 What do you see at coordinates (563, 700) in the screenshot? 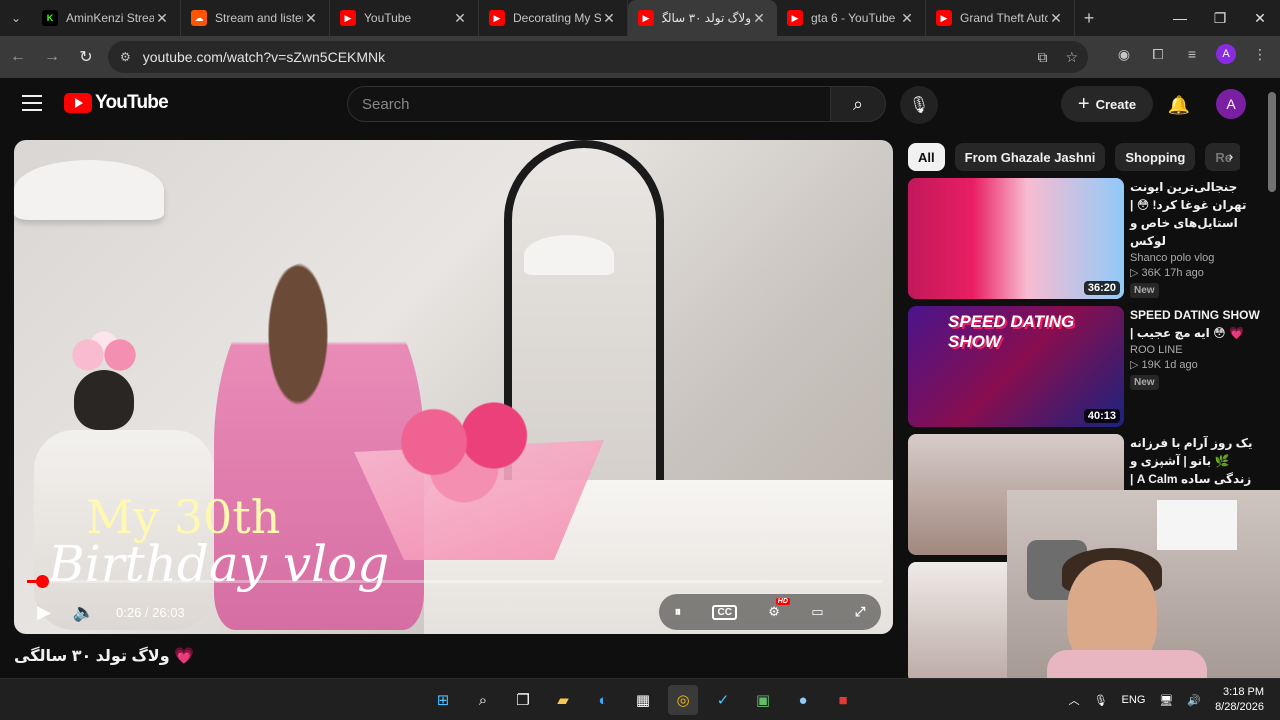
I see `file-explorer-icon: ▰` at bounding box center [563, 700].